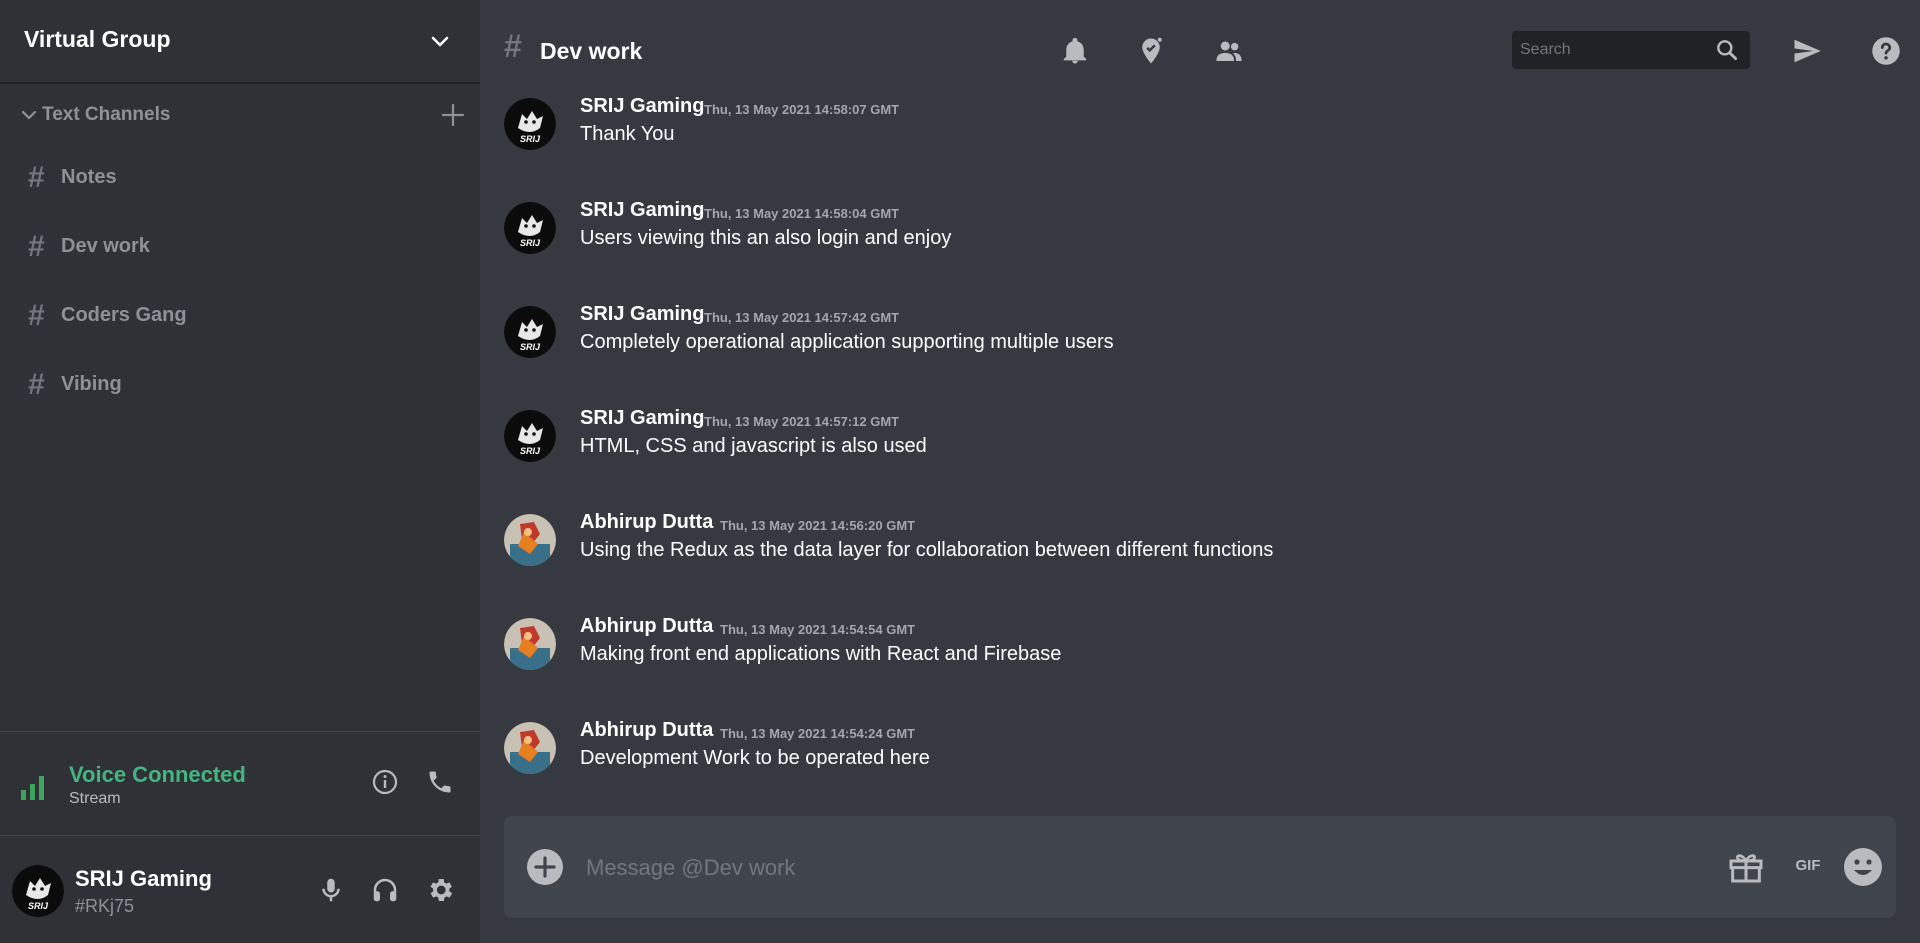 The height and width of the screenshot is (943, 1920). What do you see at coordinates (385, 890) in the screenshot?
I see `headphones-icon` at bounding box center [385, 890].